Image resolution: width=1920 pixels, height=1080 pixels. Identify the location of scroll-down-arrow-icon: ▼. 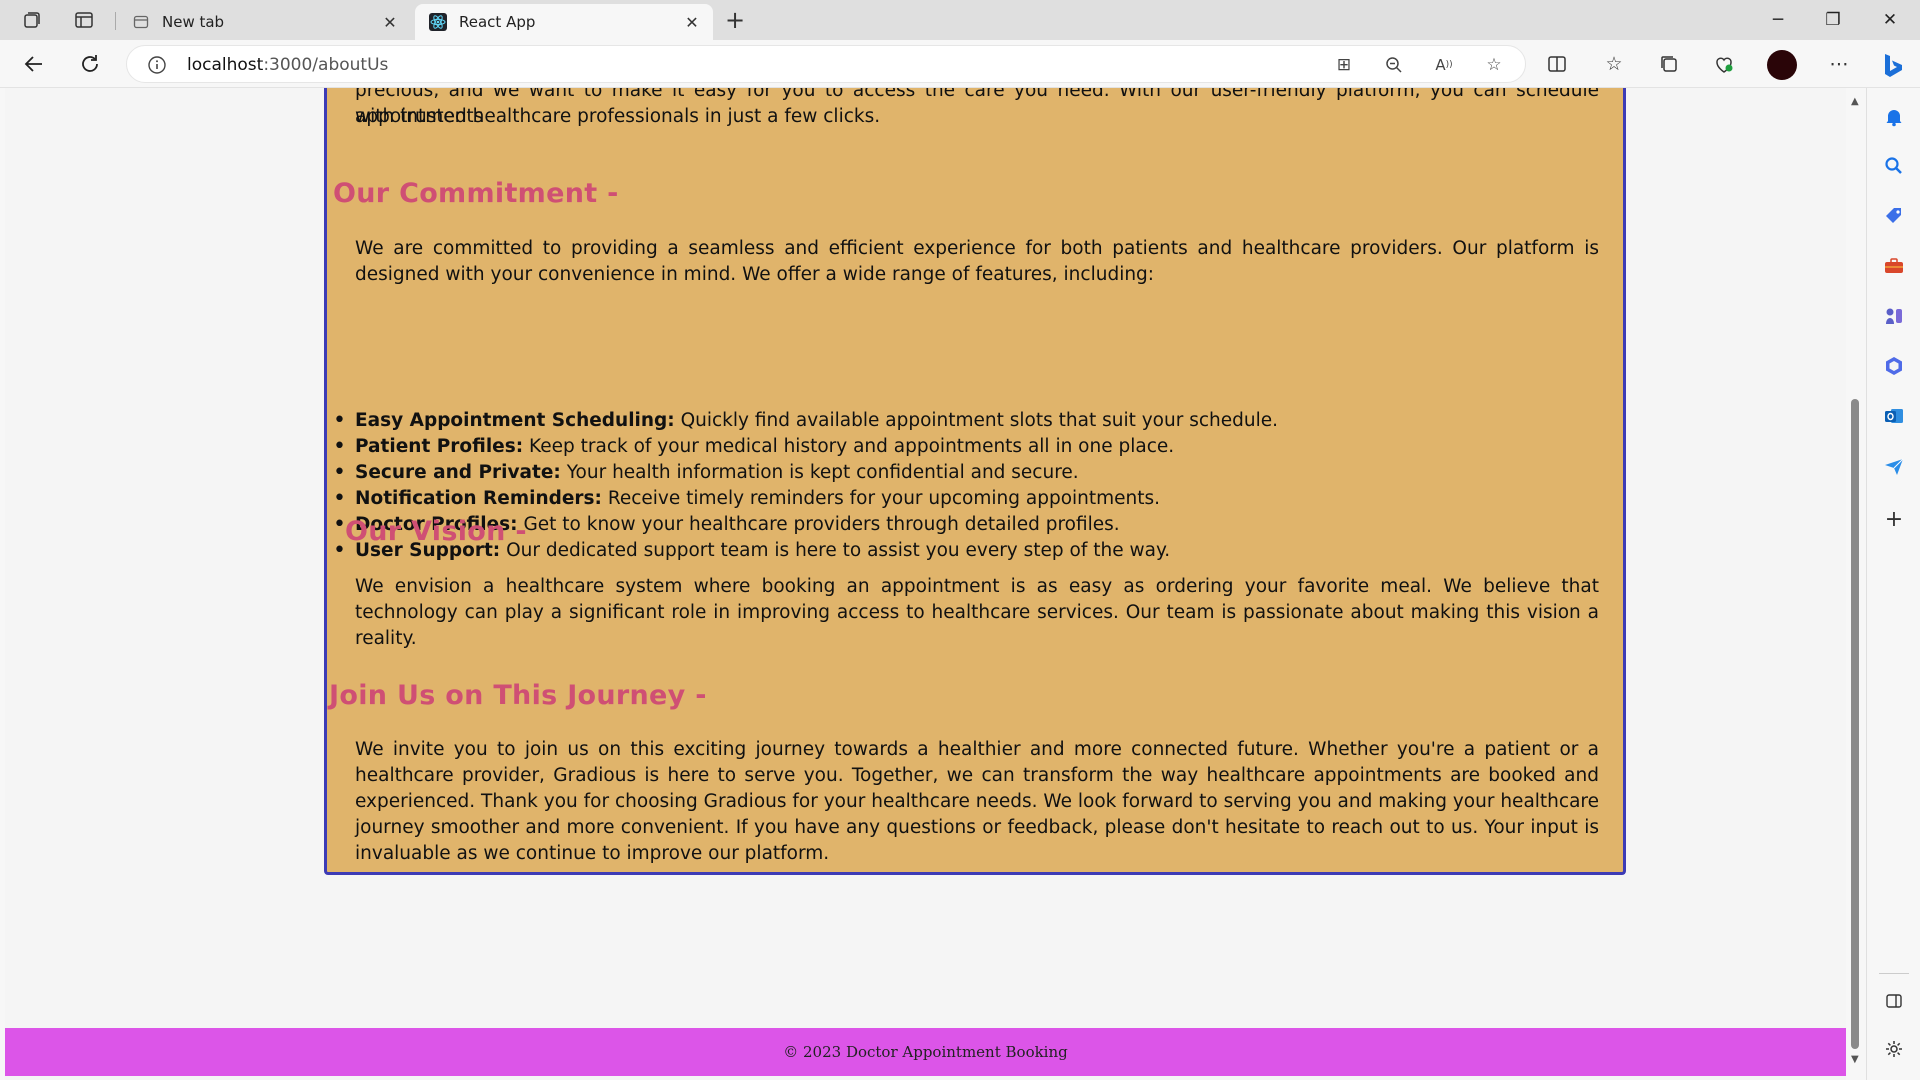
(1855, 1059).